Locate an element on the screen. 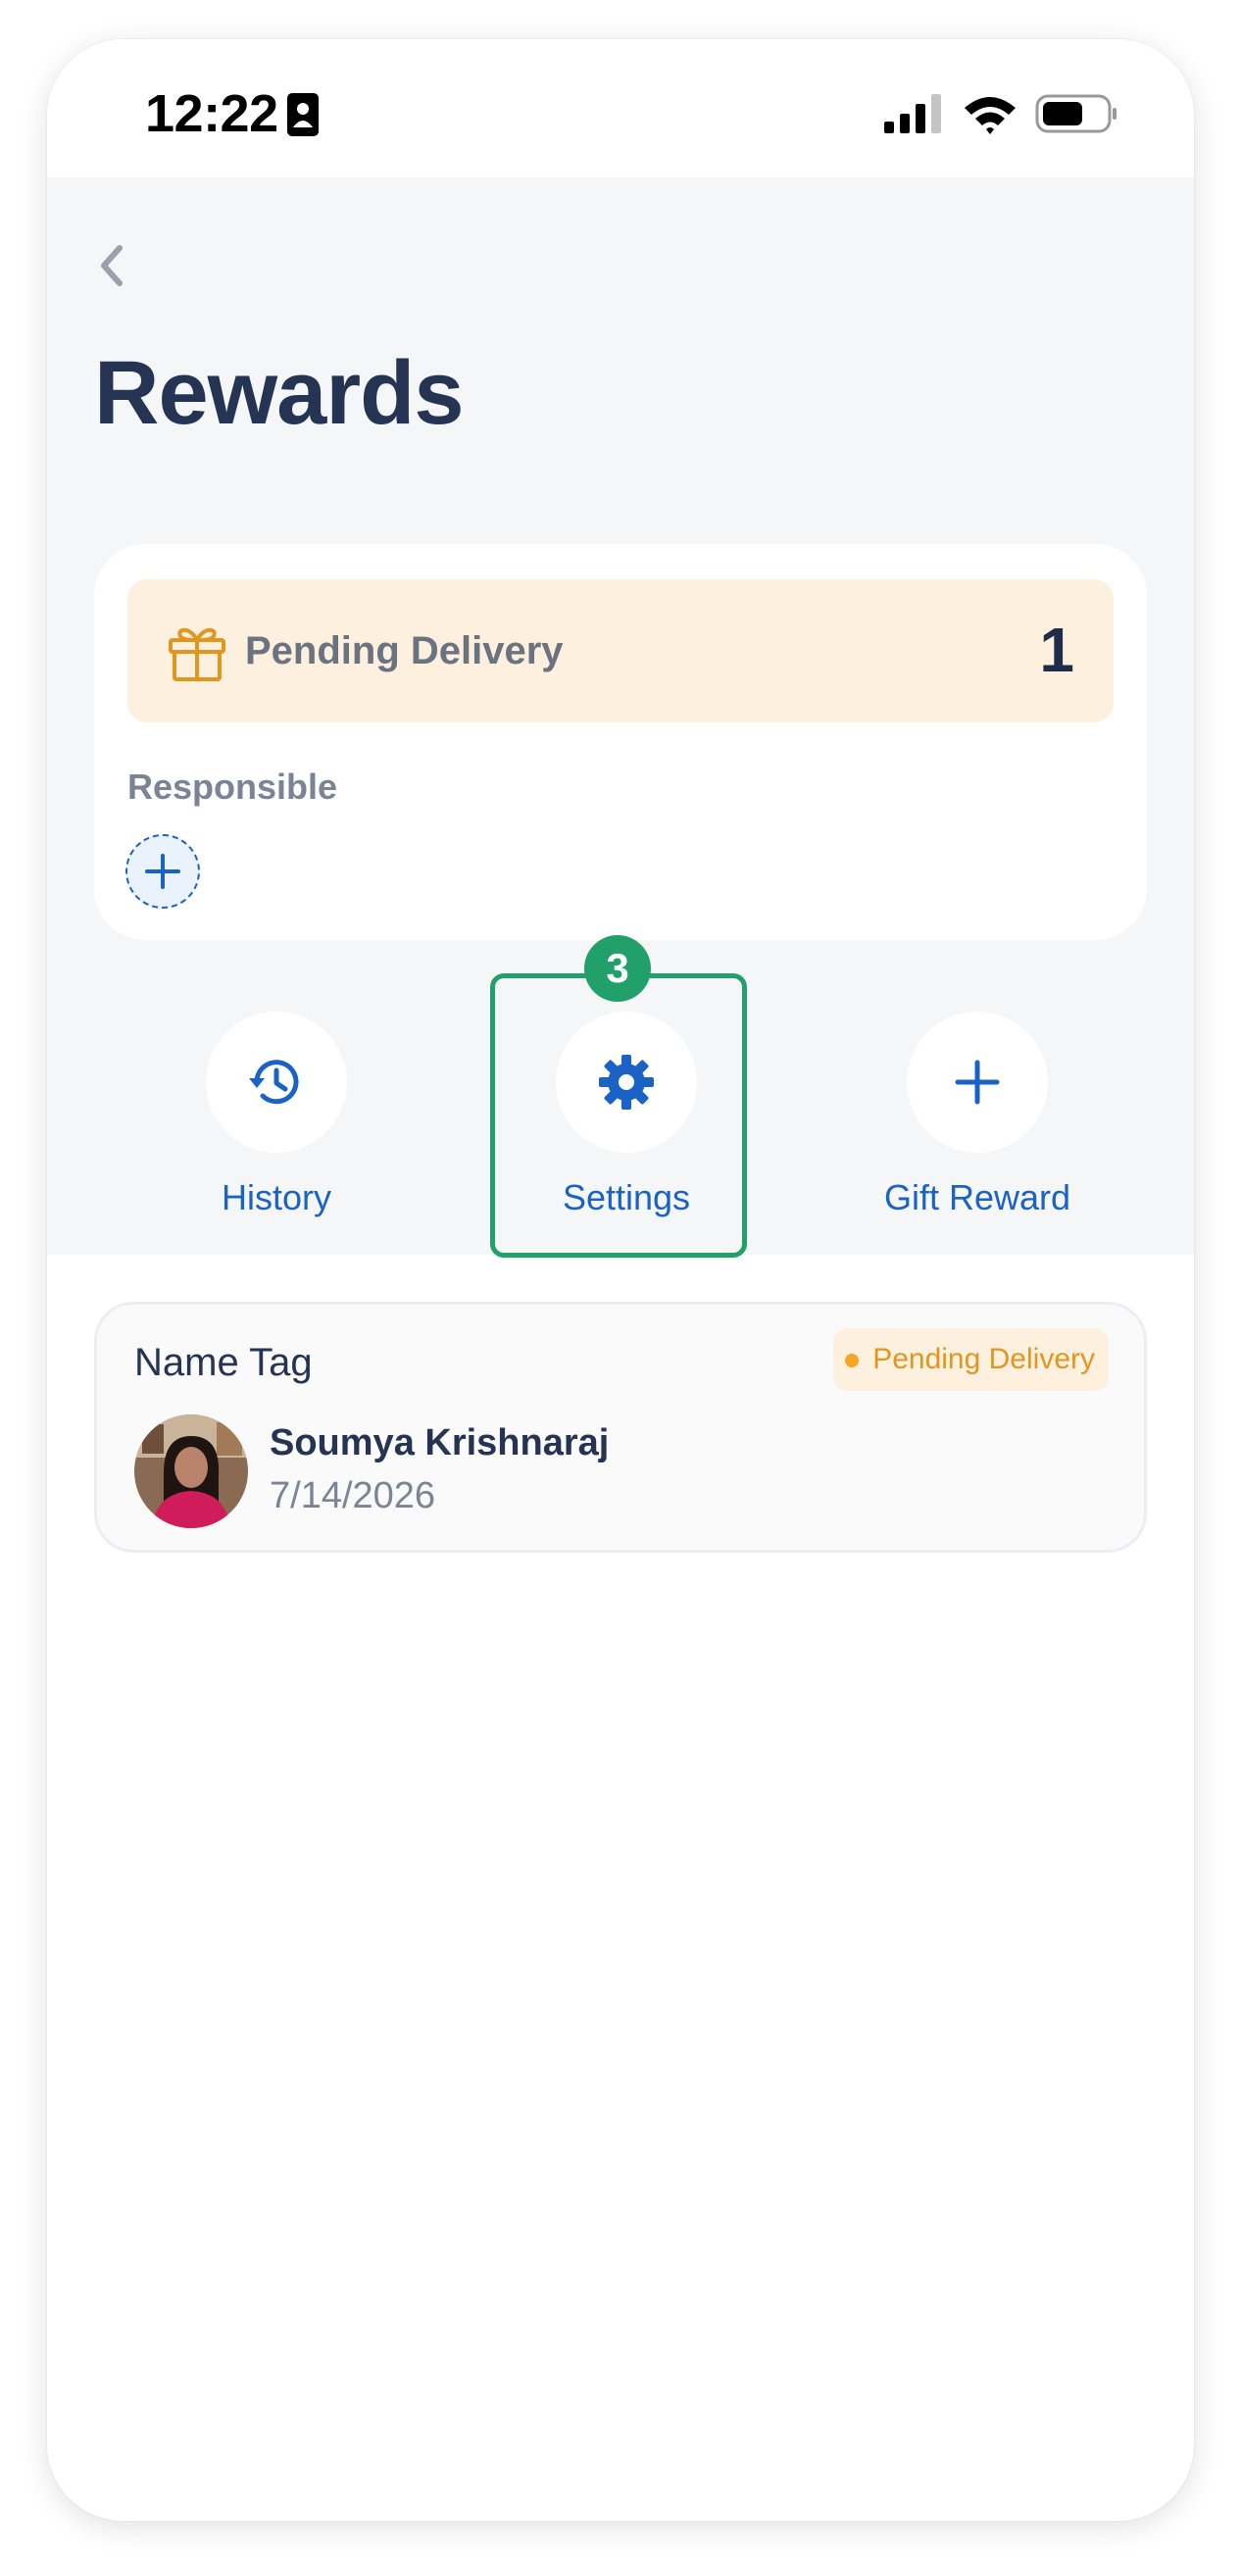  status-badge-text: Pending Delivery is located at coordinates (984, 1359).